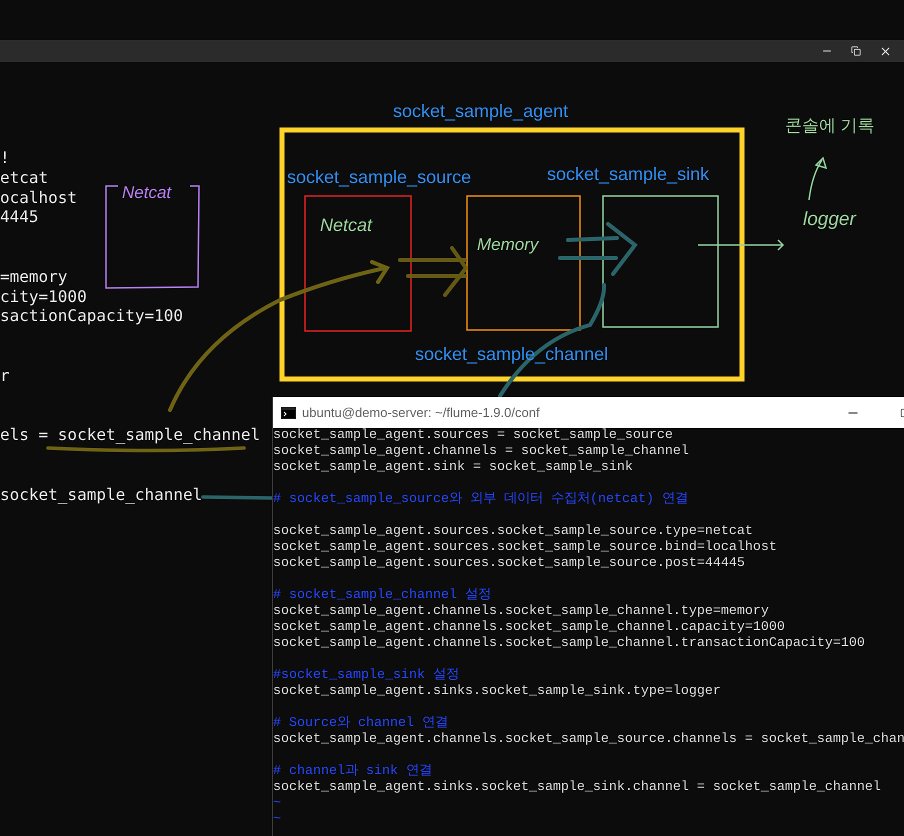 This screenshot has height=836, width=904. What do you see at coordinates (5, 376) in the screenshot?
I see `code-line: r` at bounding box center [5, 376].